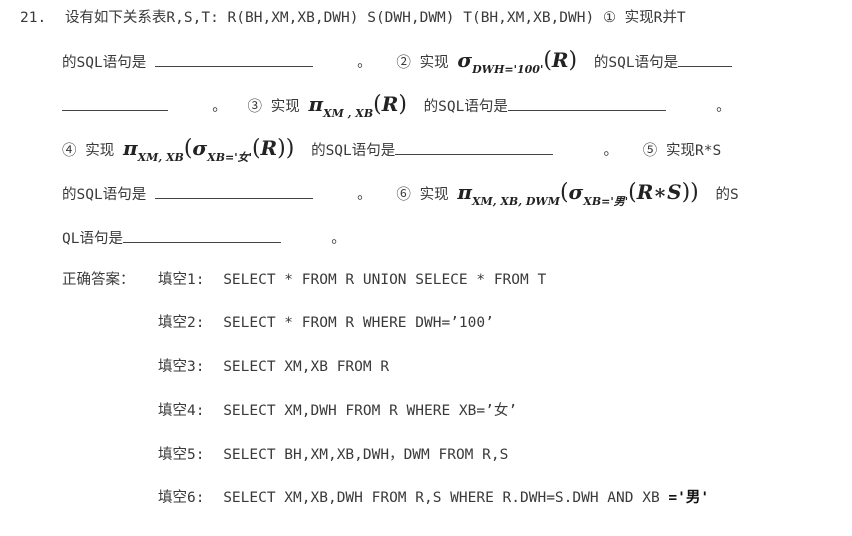  I want to click on line4-suffix: 的SQL语句是, so click(353, 151).